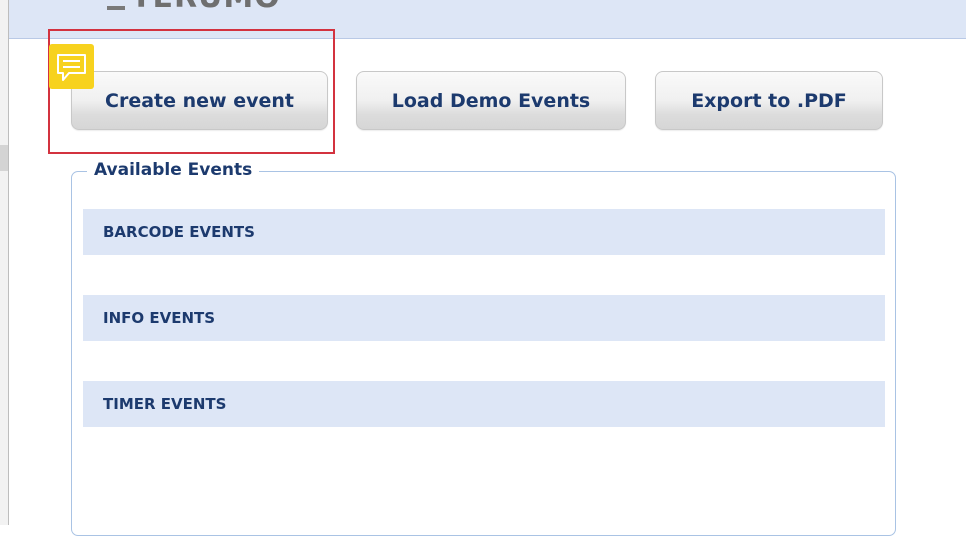 This screenshot has height=536, width=966. I want to click on comment-icon, so click(71, 66).